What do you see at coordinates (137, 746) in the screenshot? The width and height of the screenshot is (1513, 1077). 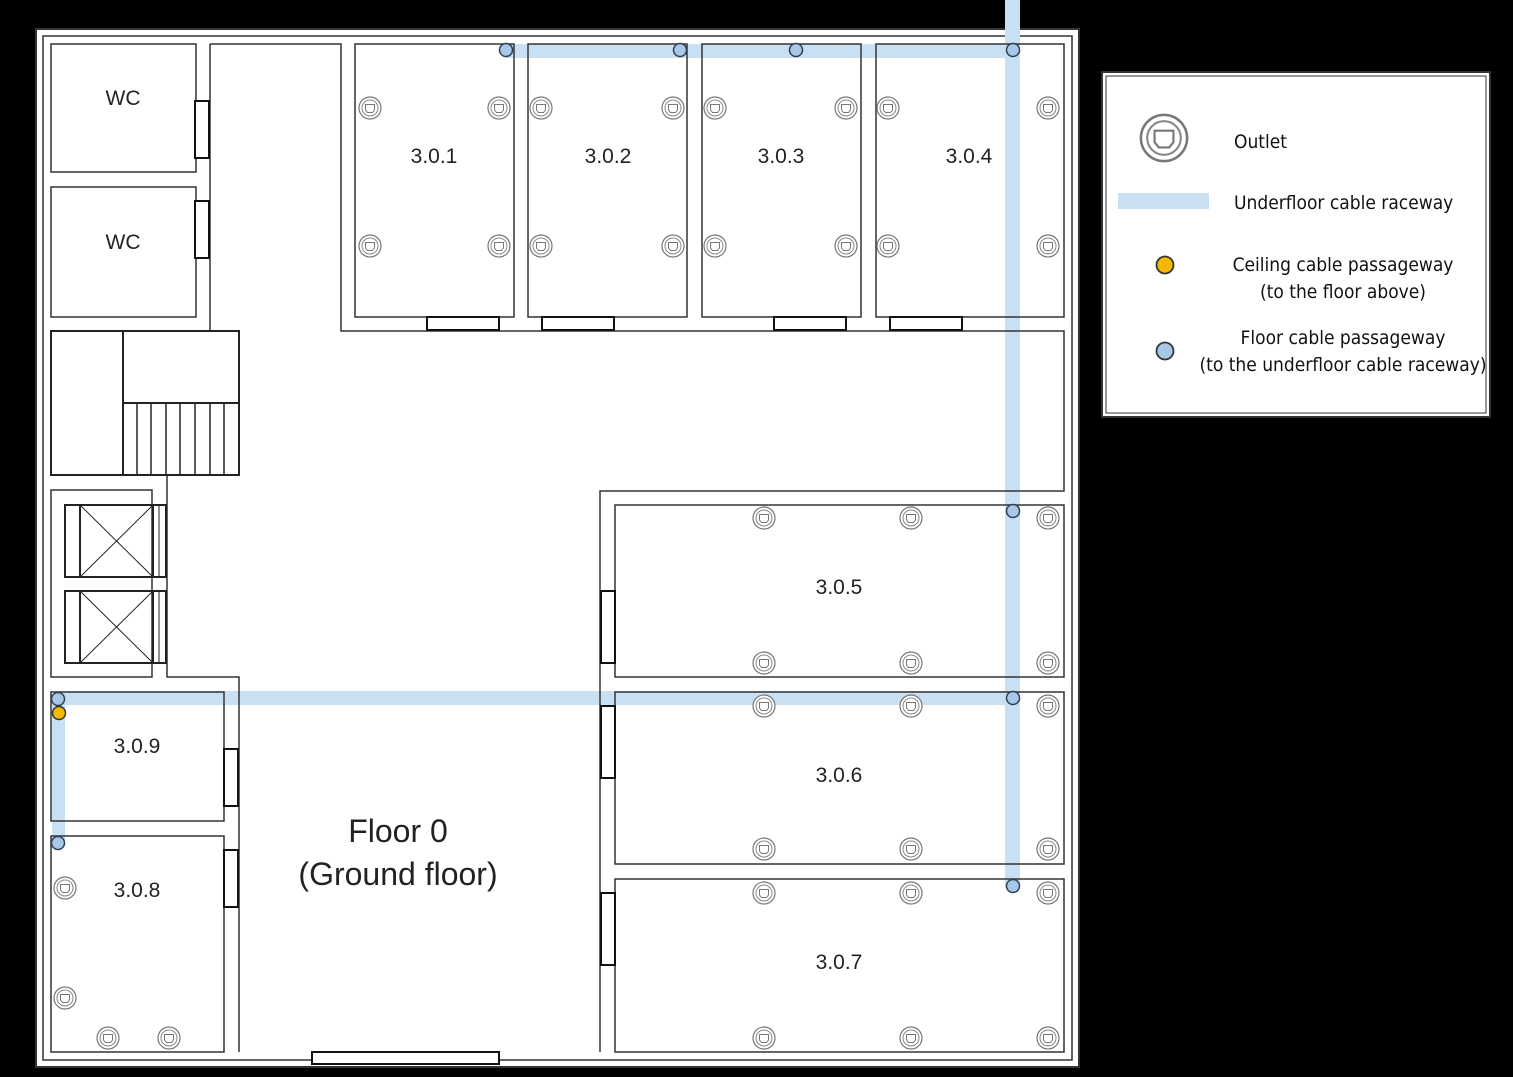 I see `room-label-309: 3.0.9` at bounding box center [137, 746].